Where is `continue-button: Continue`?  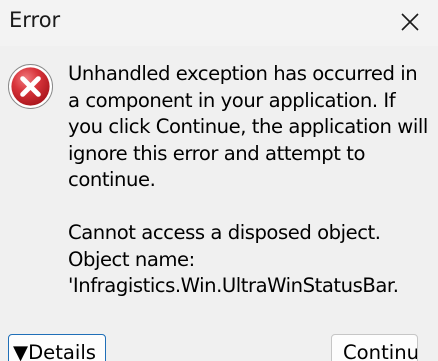 continue-button: Continue is located at coordinates (374, 347).